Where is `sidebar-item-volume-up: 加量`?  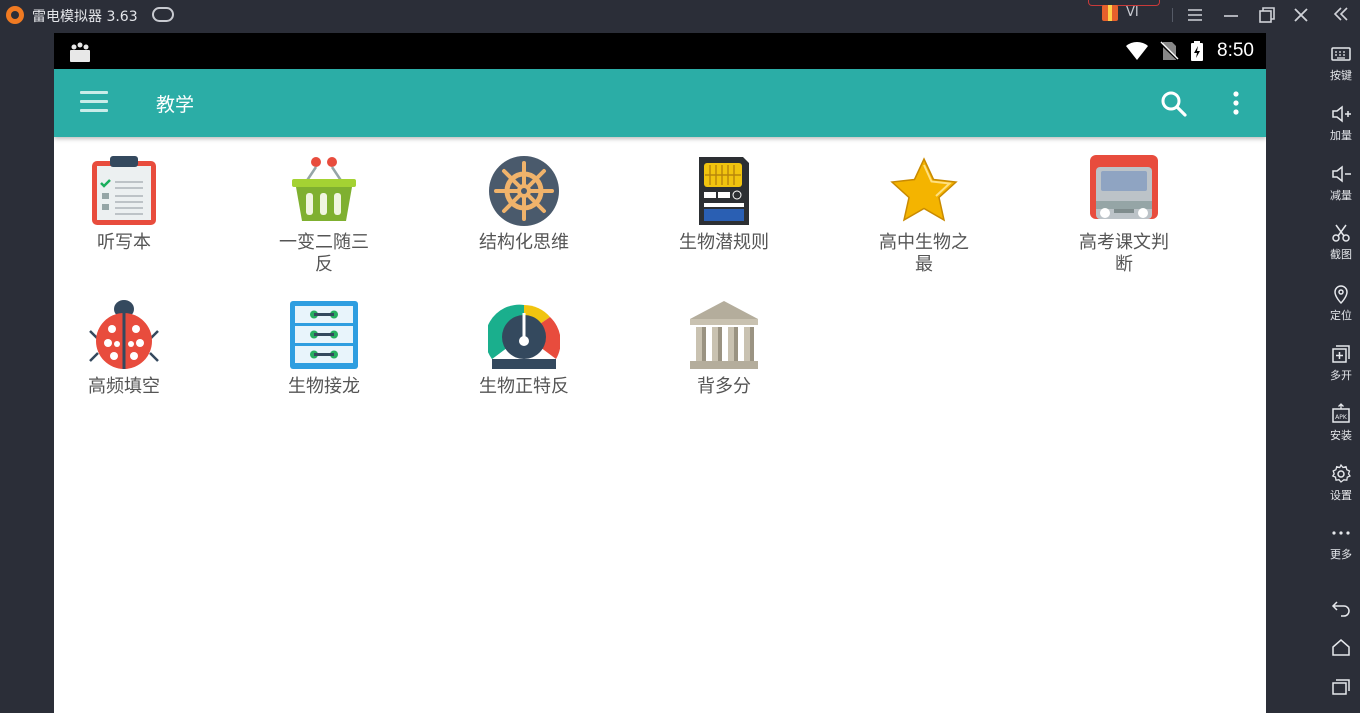
sidebar-item-volume-up: 加量 is located at coordinates (1341, 123).